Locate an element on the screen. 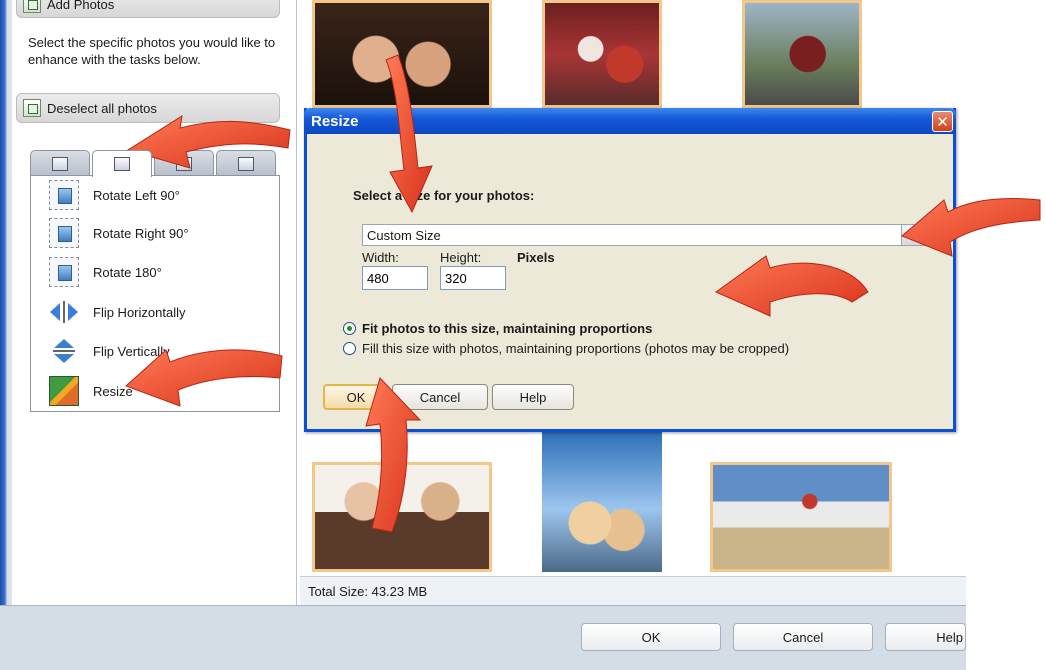 The width and height of the screenshot is (1045, 670). dialog-help-button: Help is located at coordinates (533, 397).